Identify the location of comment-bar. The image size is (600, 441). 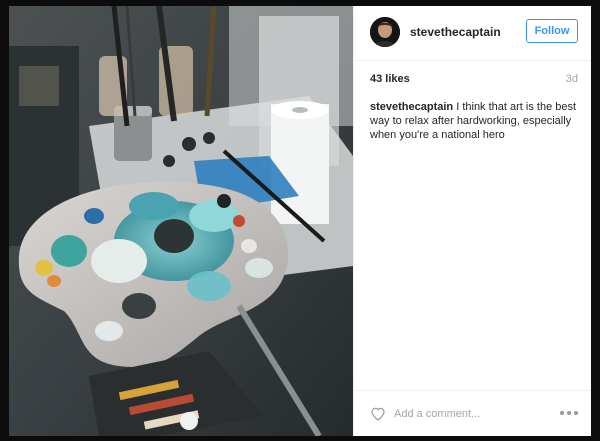
(472, 413).